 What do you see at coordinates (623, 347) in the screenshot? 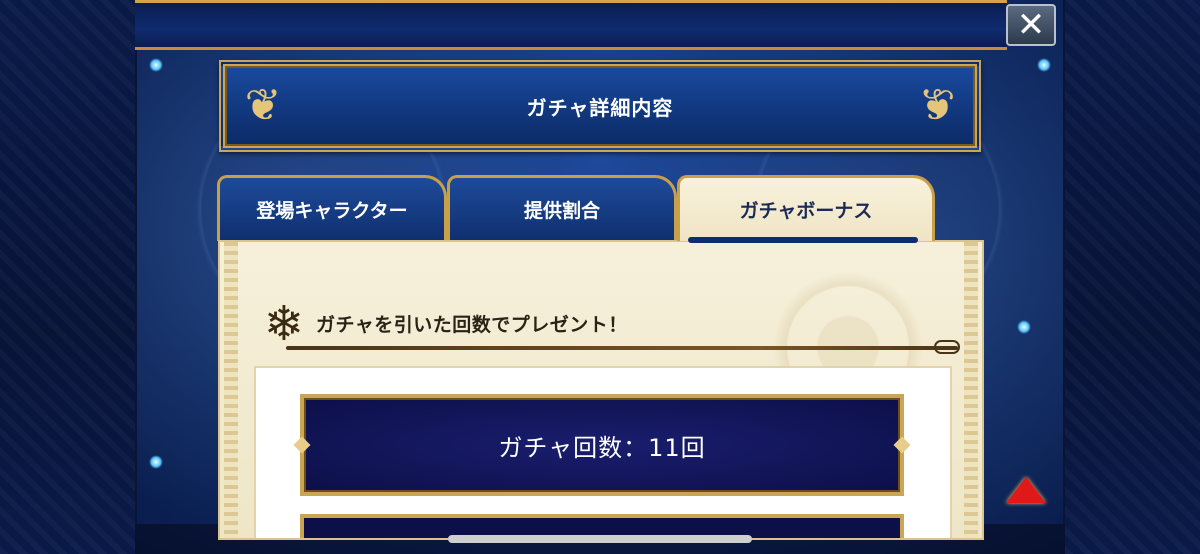
I see `section-divider` at bounding box center [623, 347].